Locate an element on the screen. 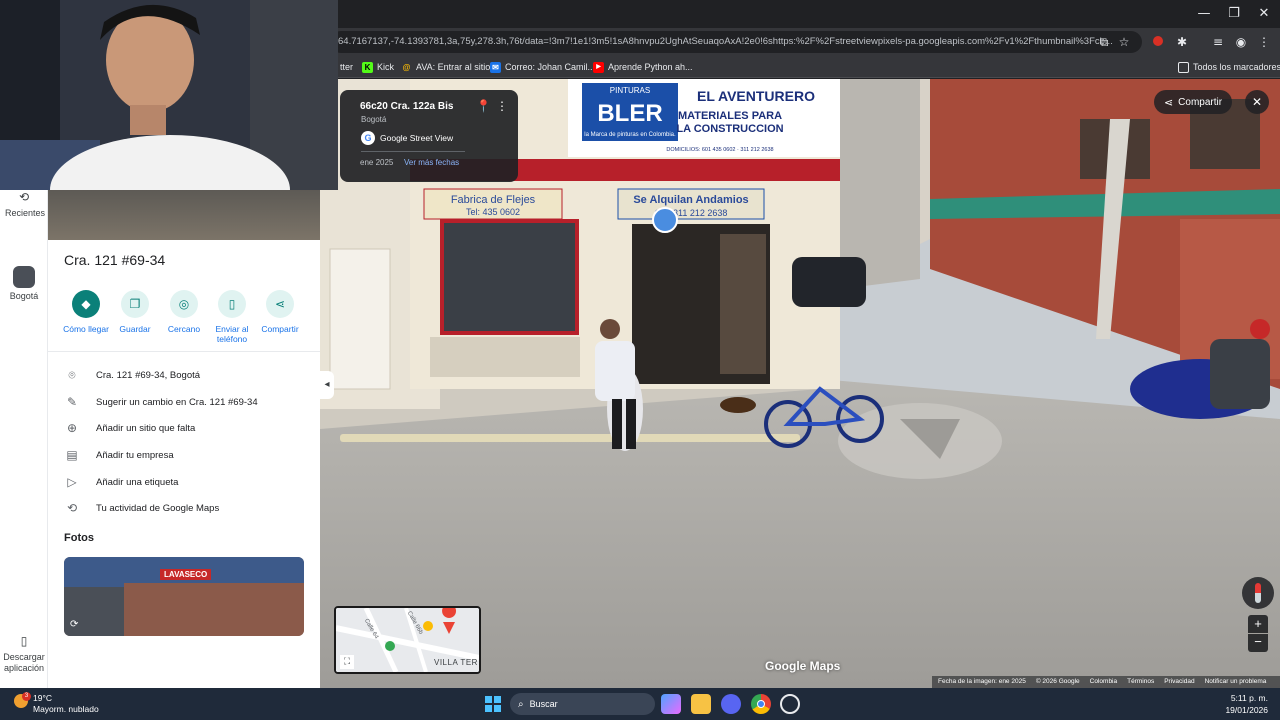 This screenshot has height=720, width=1280. recent-bogota-item: Bogotá is located at coordinates (24, 283).